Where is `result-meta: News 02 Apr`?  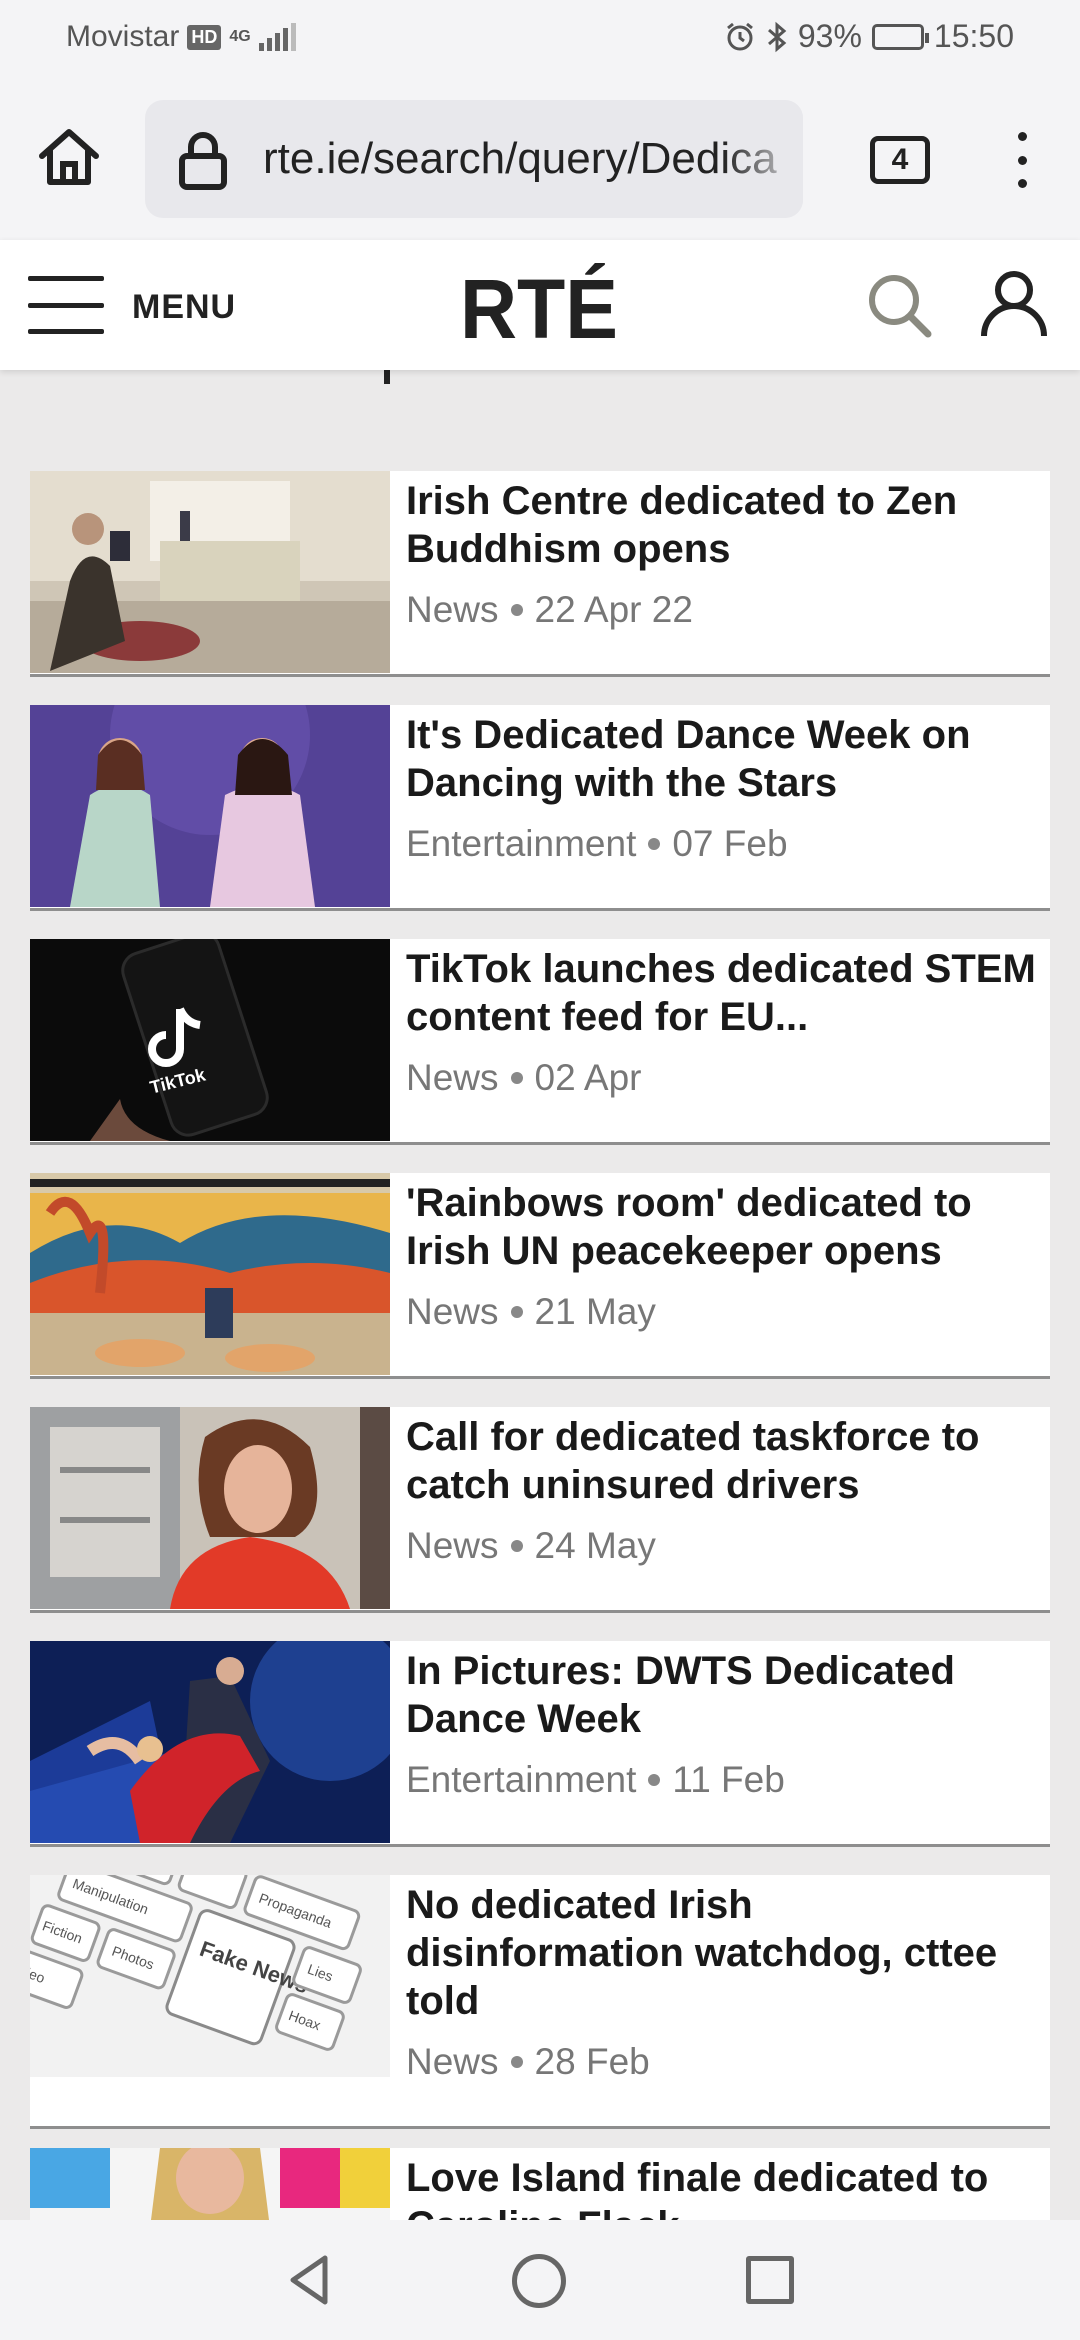 result-meta: News 02 Apr is located at coordinates (524, 1078).